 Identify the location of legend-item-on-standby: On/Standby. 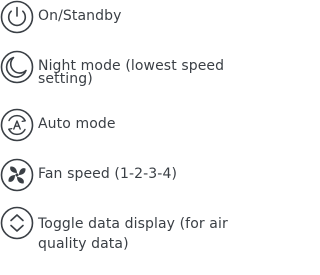
(61, 17).